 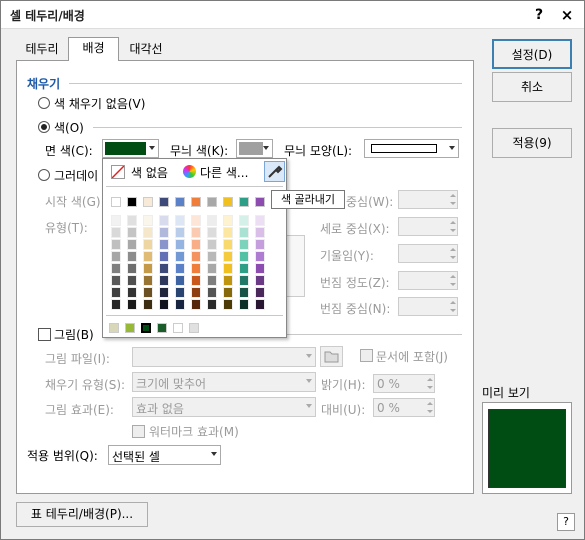 What do you see at coordinates (404, 407) in the screenshot?
I see `contrast-spinner: 0 %` at bounding box center [404, 407].